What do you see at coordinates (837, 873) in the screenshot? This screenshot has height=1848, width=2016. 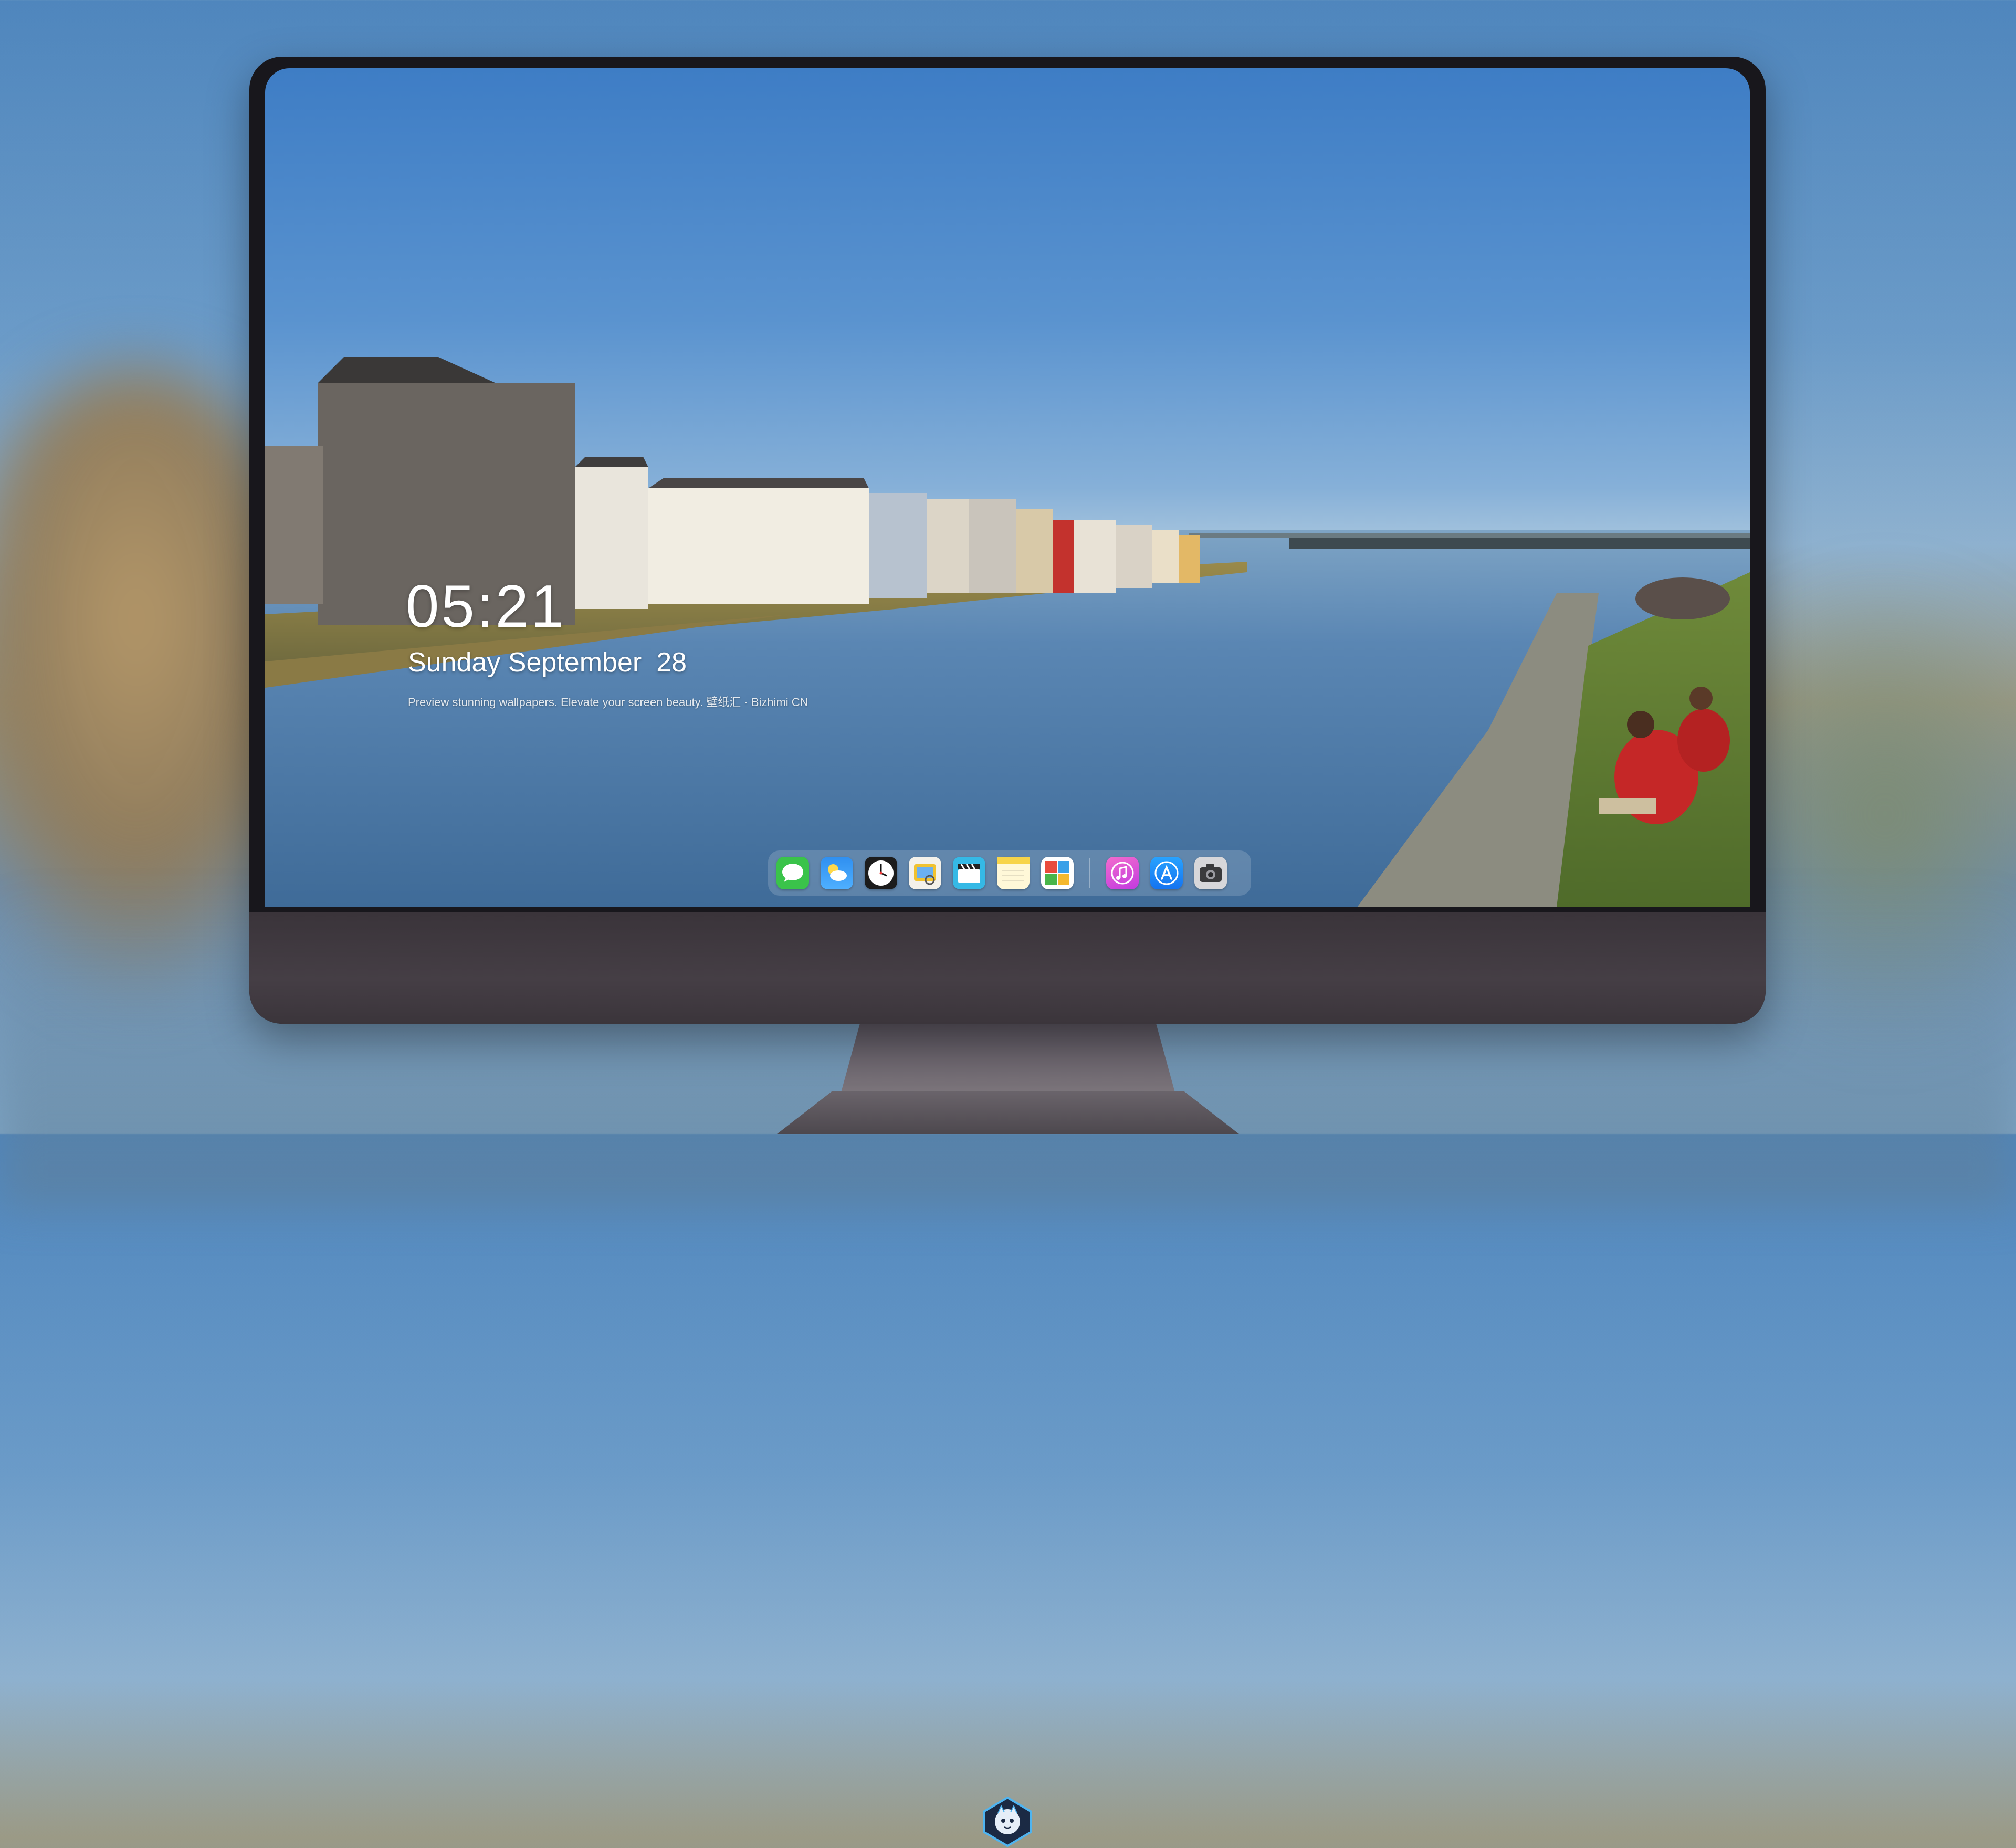 I see `weather-icon` at bounding box center [837, 873].